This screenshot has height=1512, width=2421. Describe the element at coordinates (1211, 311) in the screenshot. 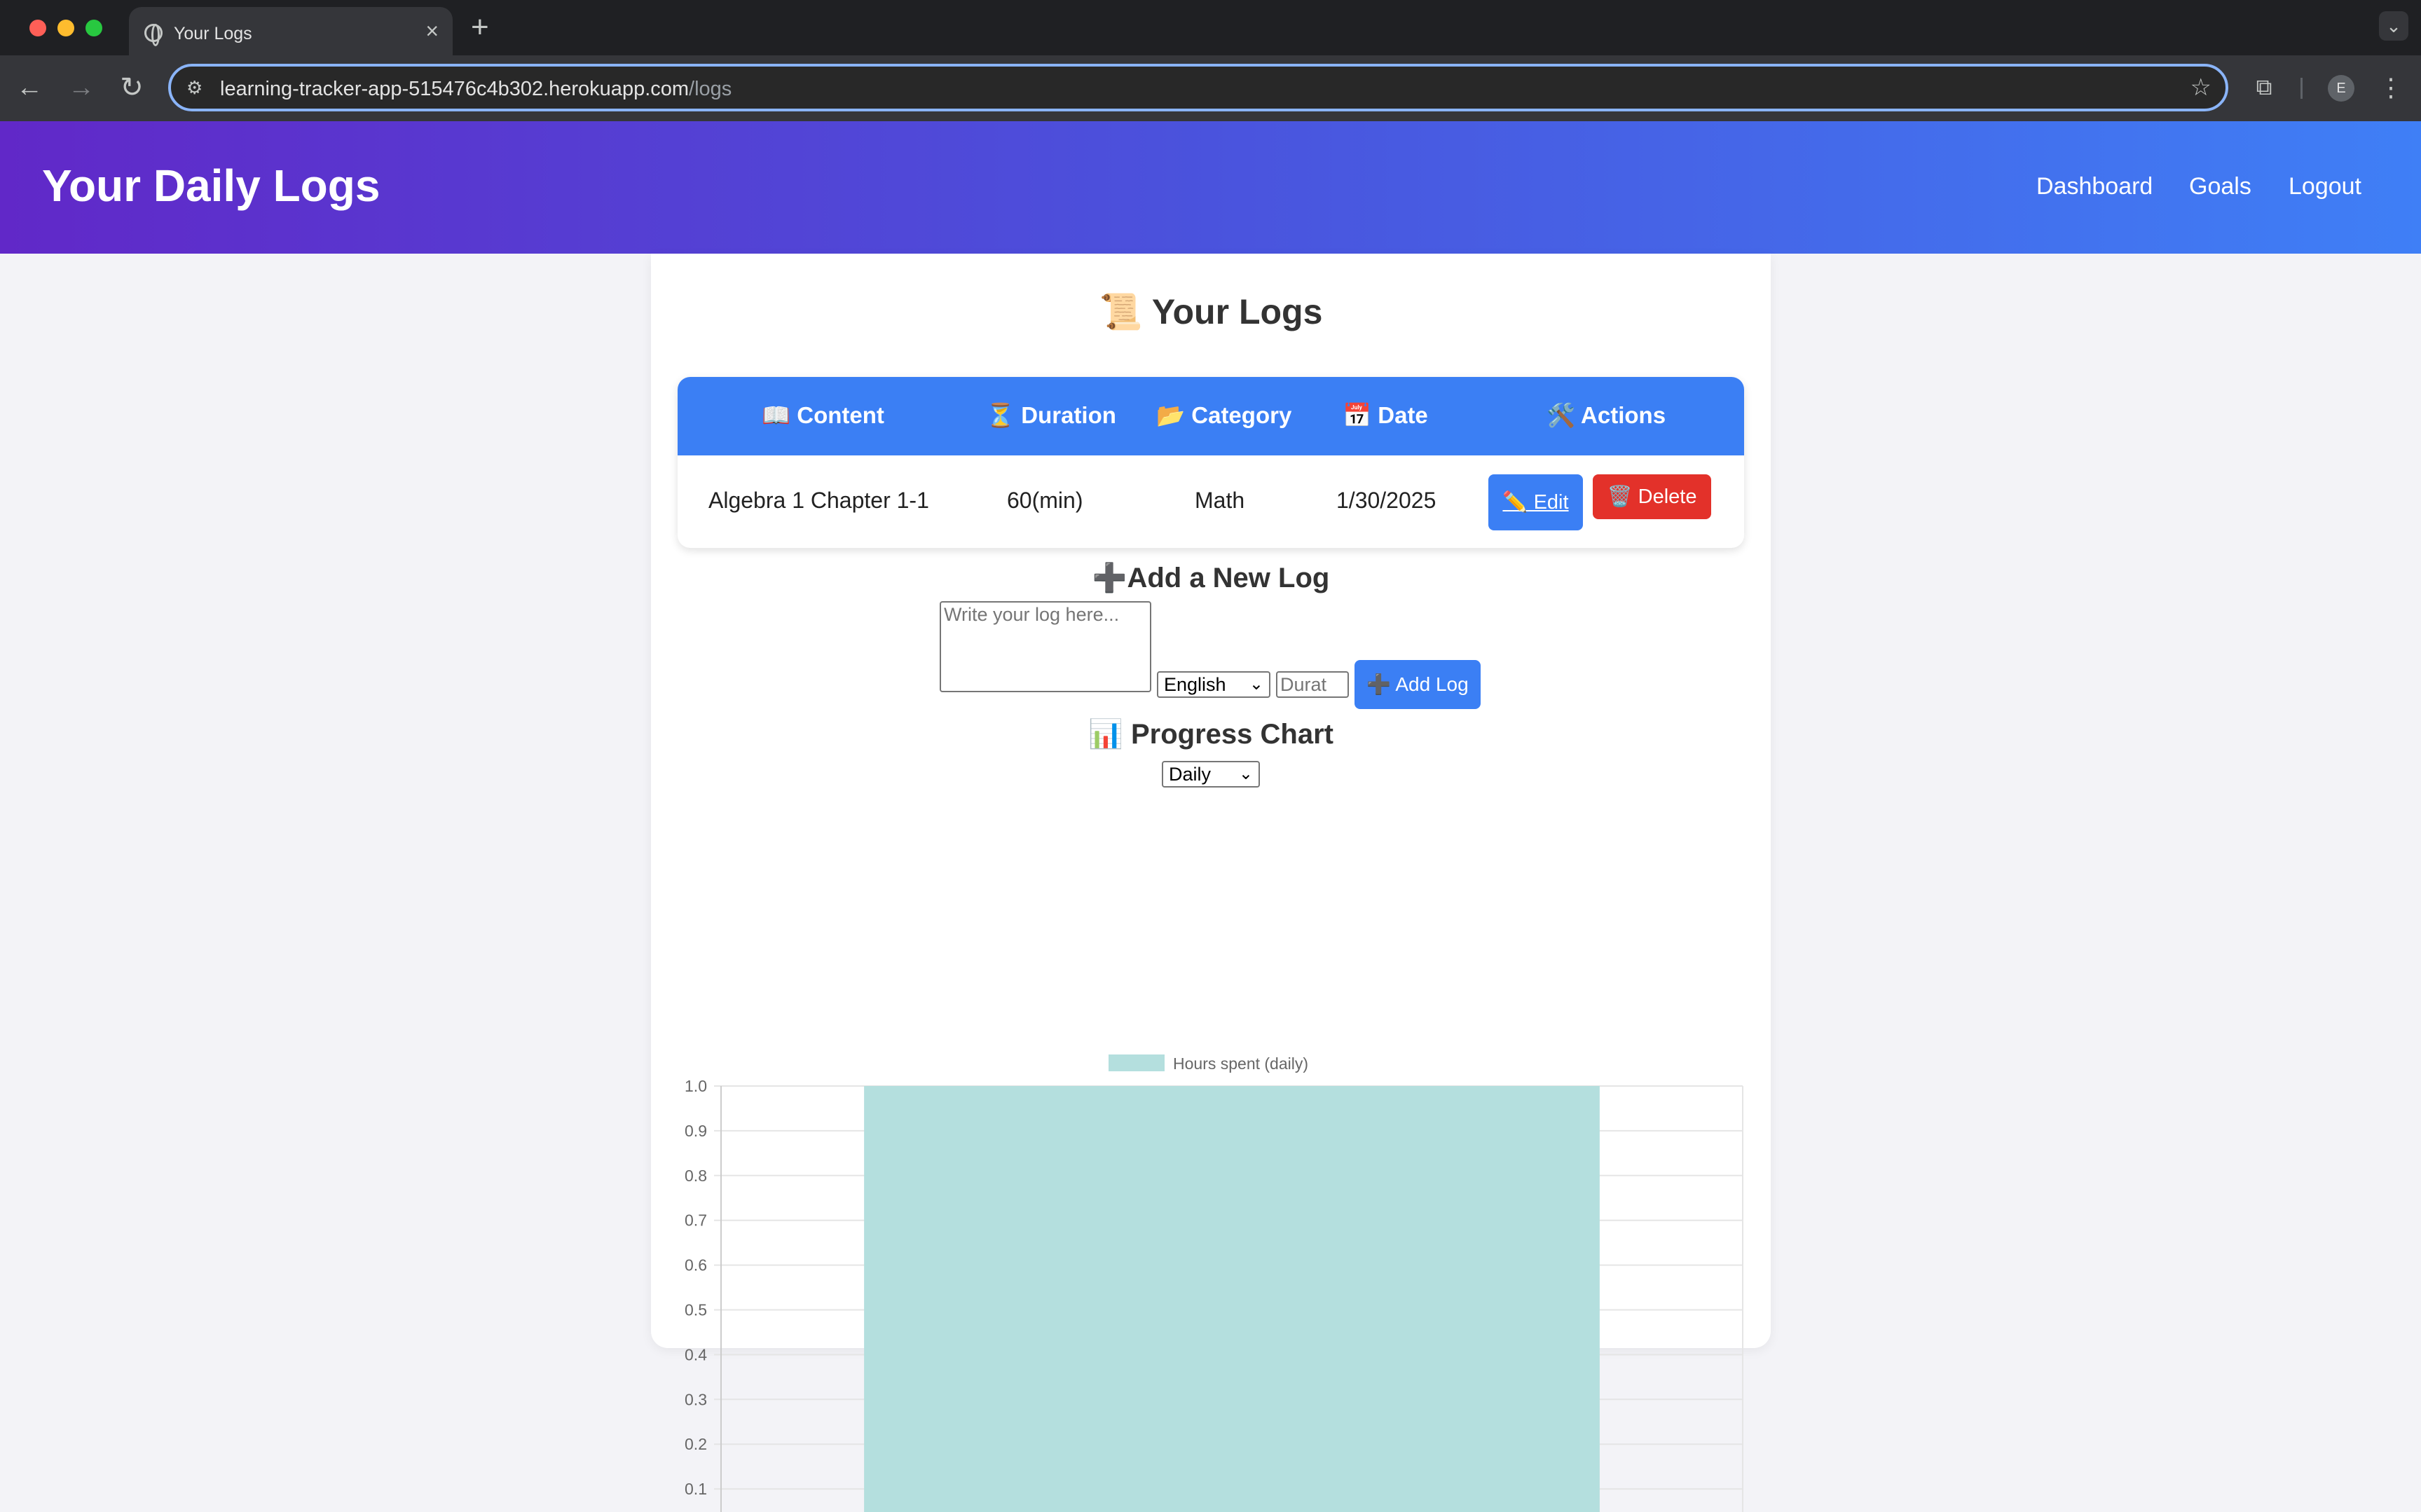

I see `logs-heading: 📜 Your Logs` at that location.